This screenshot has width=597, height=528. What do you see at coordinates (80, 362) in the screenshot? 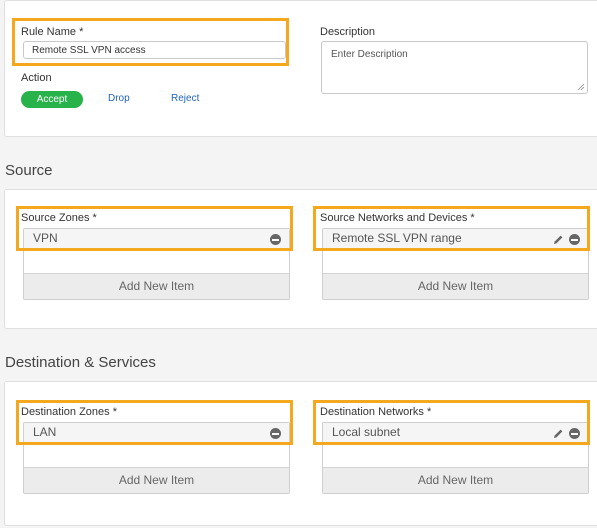
I see `destination-section-title: Destination & Services` at bounding box center [80, 362].